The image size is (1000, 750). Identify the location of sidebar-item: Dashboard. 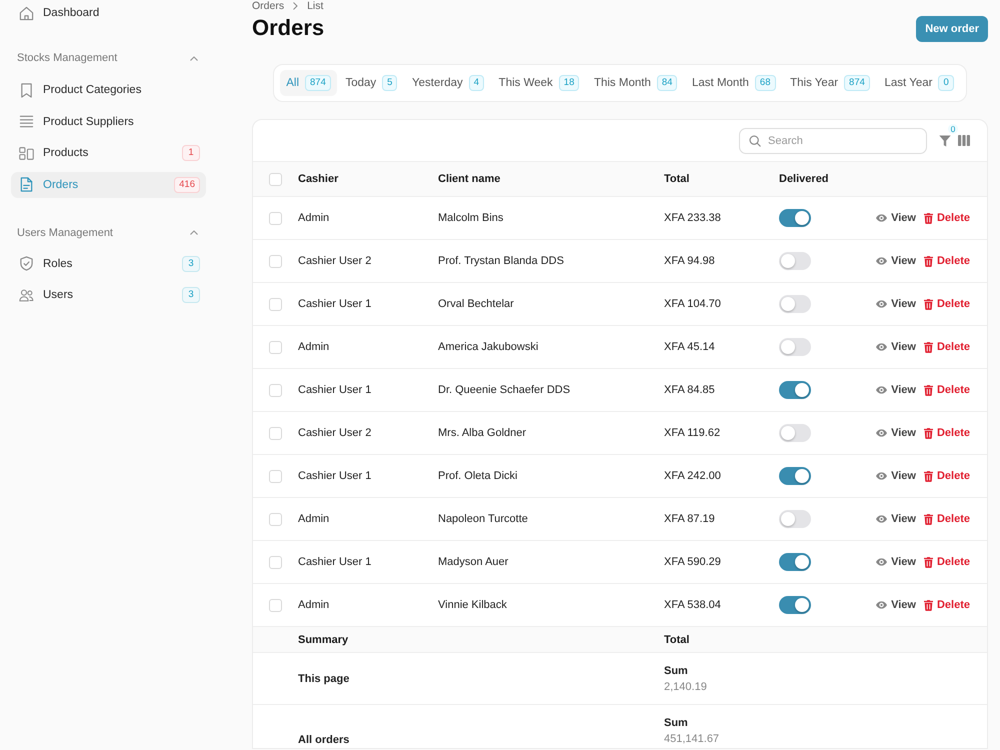
(108, 13).